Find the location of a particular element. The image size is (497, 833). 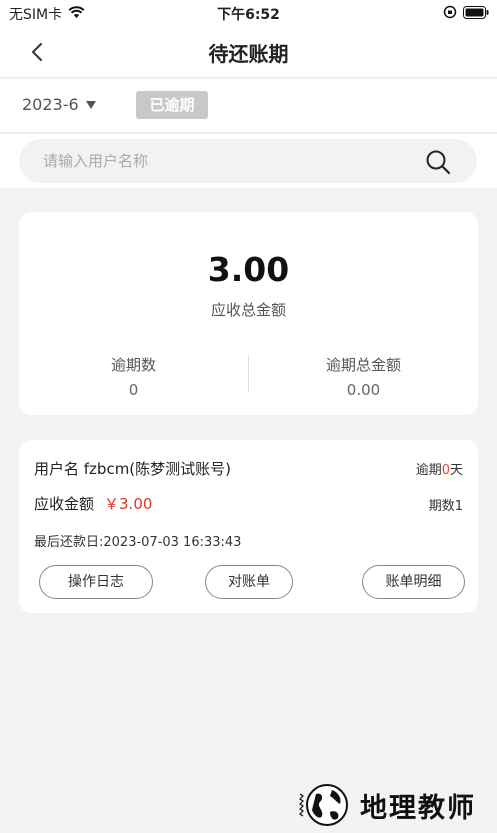

battery-icon is located at coordinates (476, 14).